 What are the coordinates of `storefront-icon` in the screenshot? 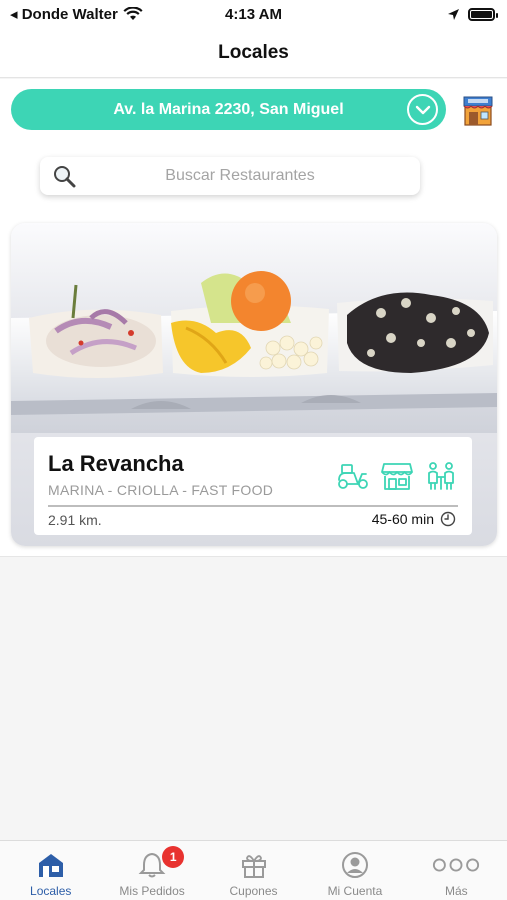 It's located at (397, 476).